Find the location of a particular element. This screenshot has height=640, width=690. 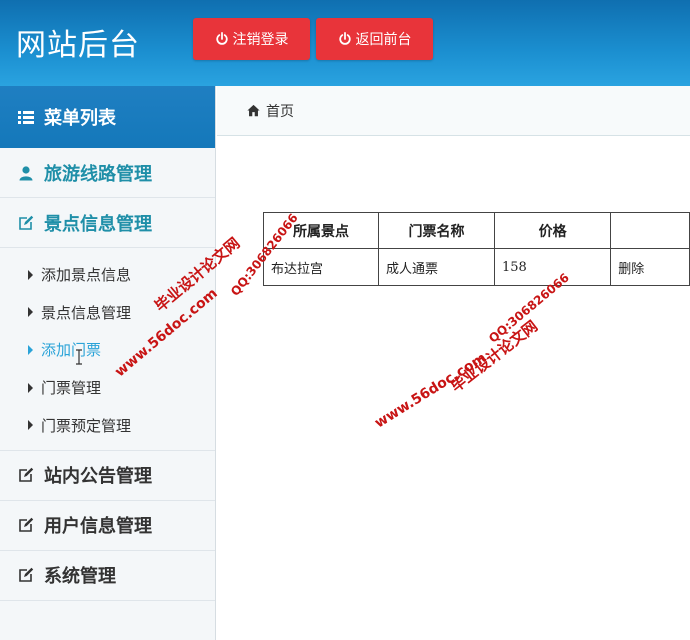

submenu: 添加景点信息 景点信息管理 添加门票 门票管理 门票预定管理 is located at coordinates (107, 349).